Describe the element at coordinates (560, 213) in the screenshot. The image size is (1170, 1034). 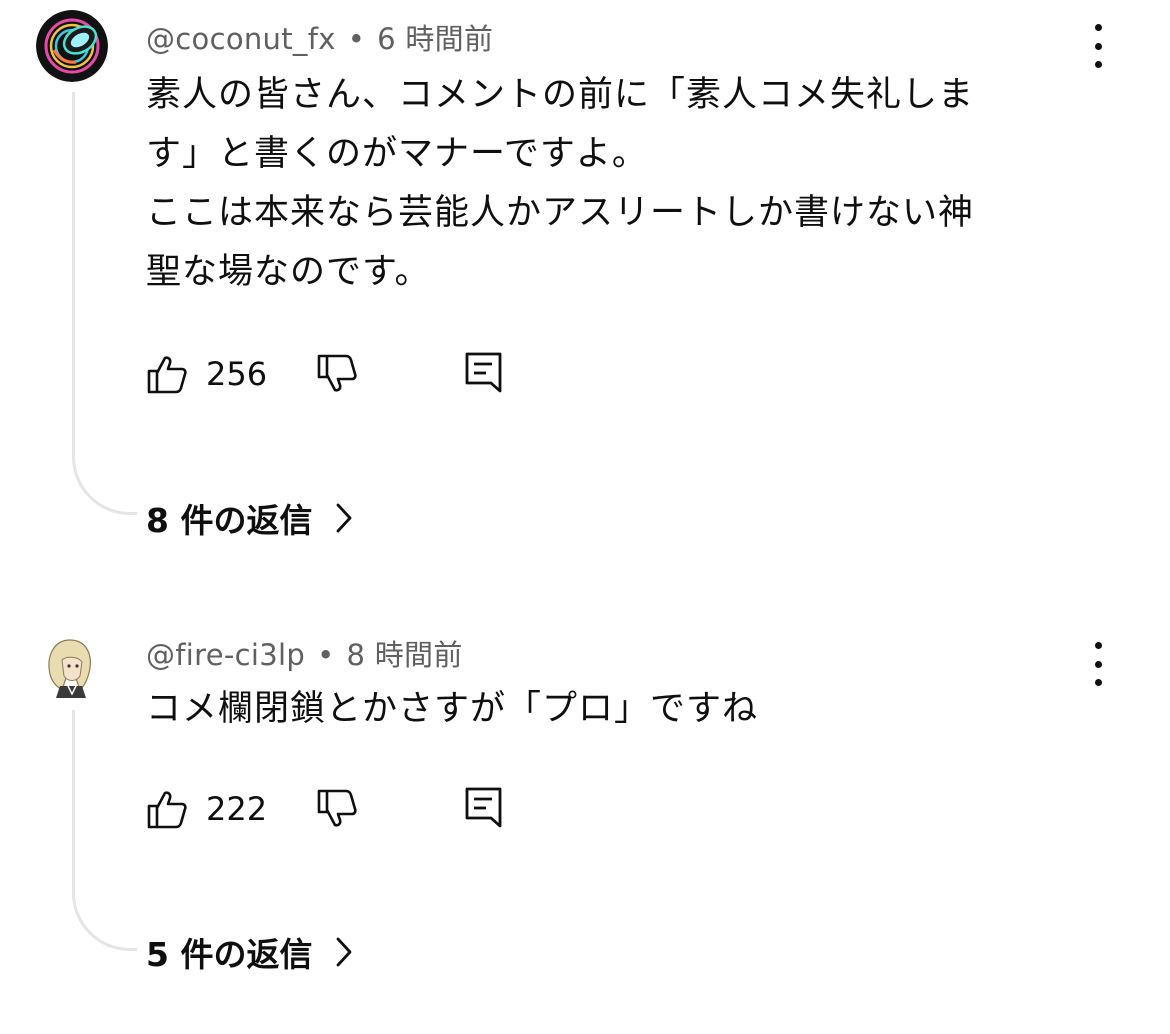
I see `comment-text-line: ここは本来なら芸能人かアスリートしか書けない神` at that location.